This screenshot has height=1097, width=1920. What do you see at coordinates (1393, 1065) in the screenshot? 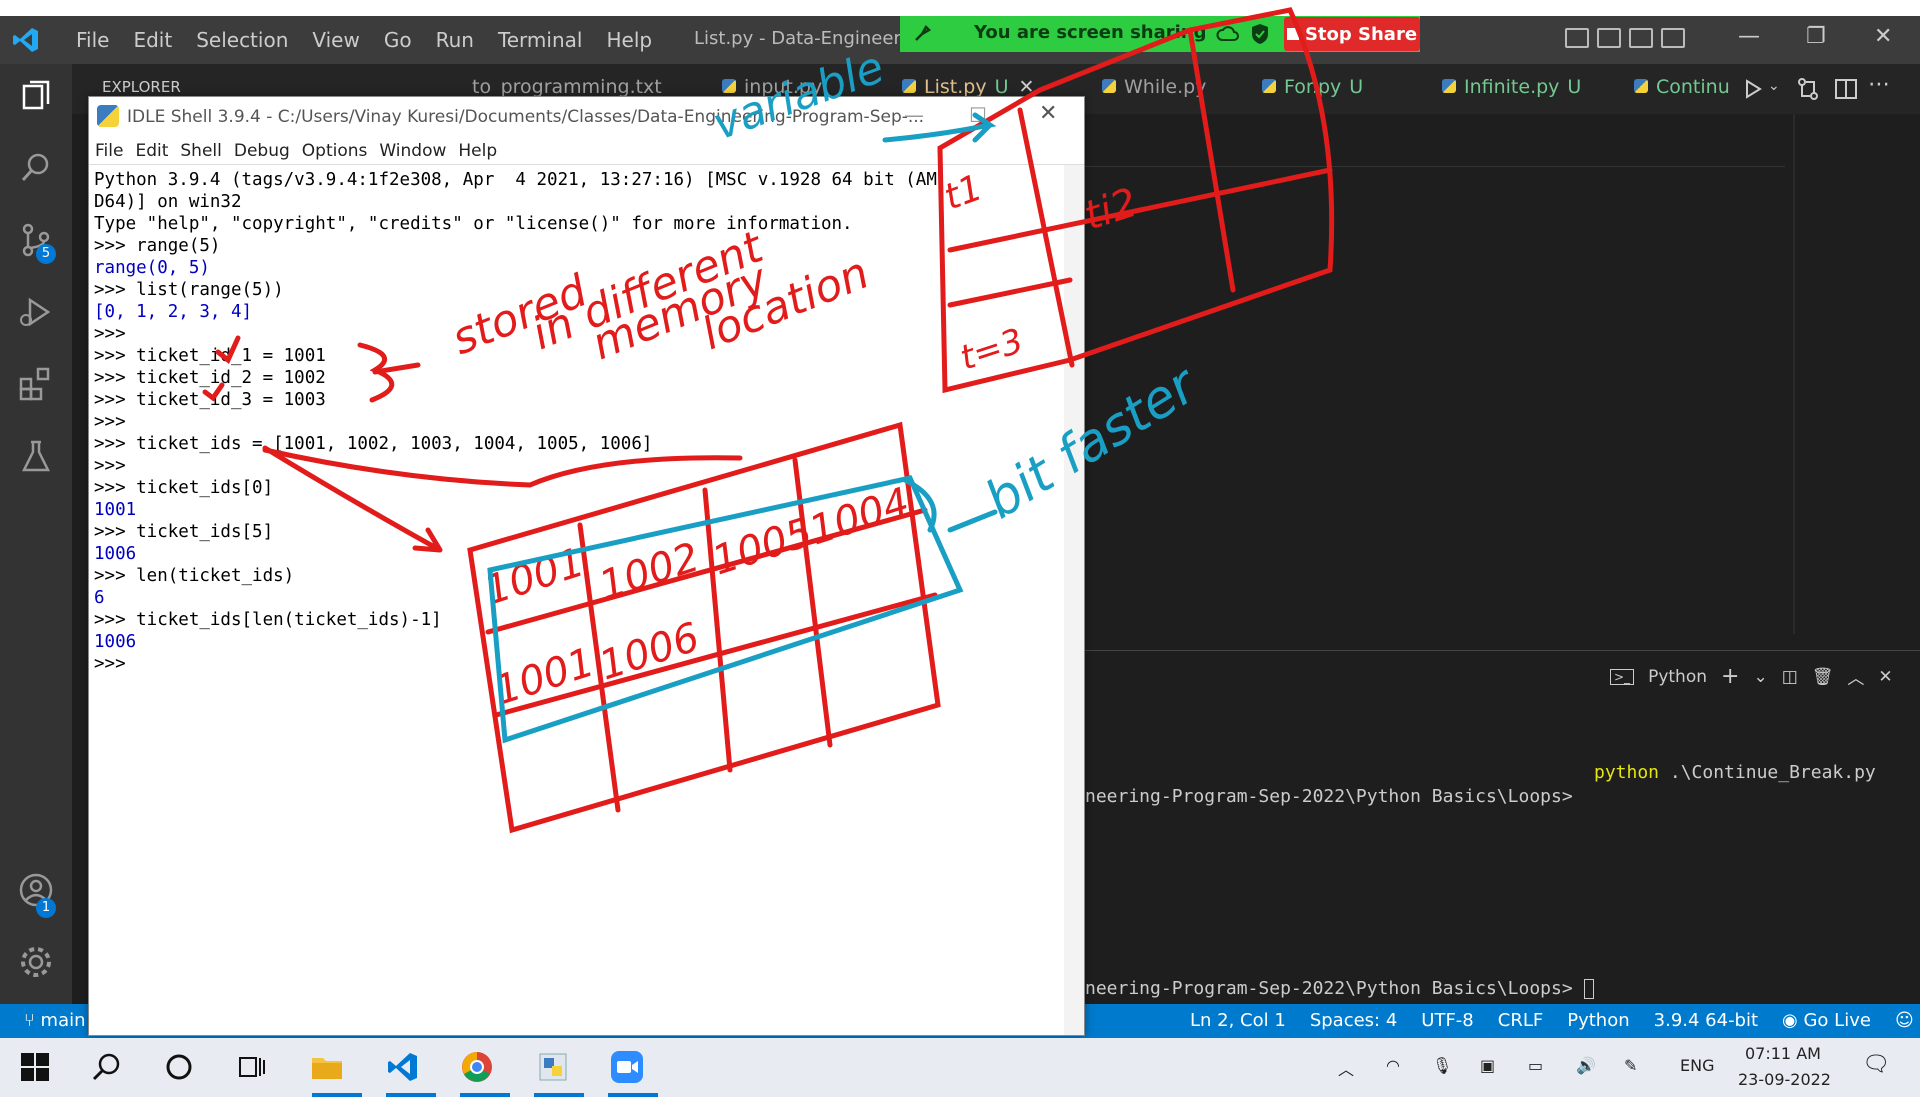
I see `wifi-icon: ◠` at bounding box center [1393, 1065].